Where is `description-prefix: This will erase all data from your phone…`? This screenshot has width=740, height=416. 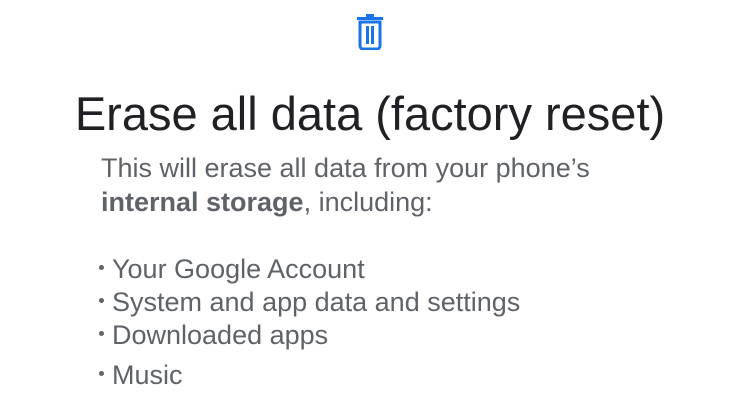
description-prefix: This will erase all data from your phone… is located at coordinates (345, 168).